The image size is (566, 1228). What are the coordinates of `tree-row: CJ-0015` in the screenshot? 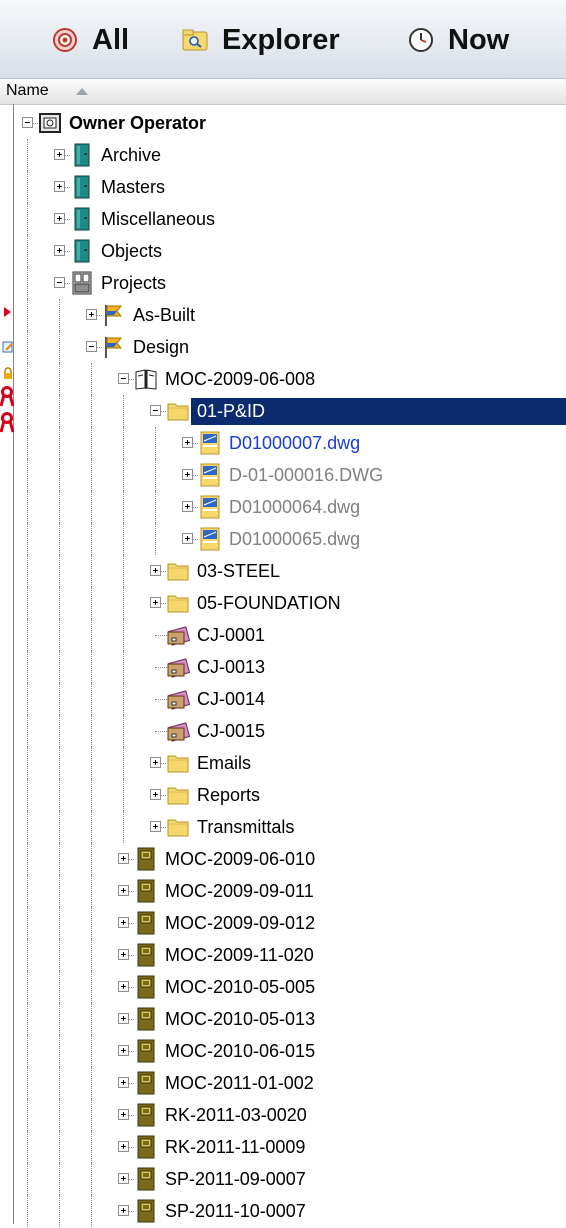 It's located at (283, 731).